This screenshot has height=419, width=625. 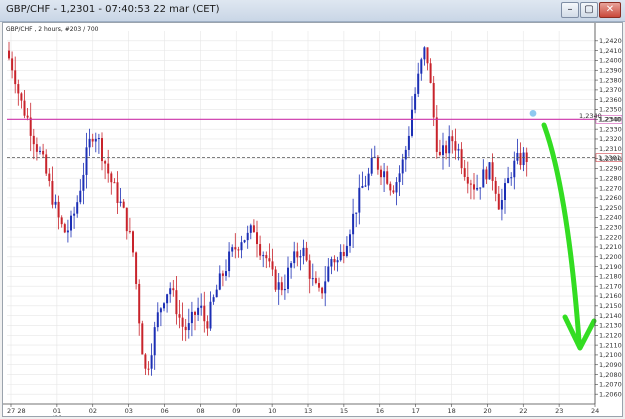 I want to click on price-tick-label: 1,2400, so click(x=610, y=61).